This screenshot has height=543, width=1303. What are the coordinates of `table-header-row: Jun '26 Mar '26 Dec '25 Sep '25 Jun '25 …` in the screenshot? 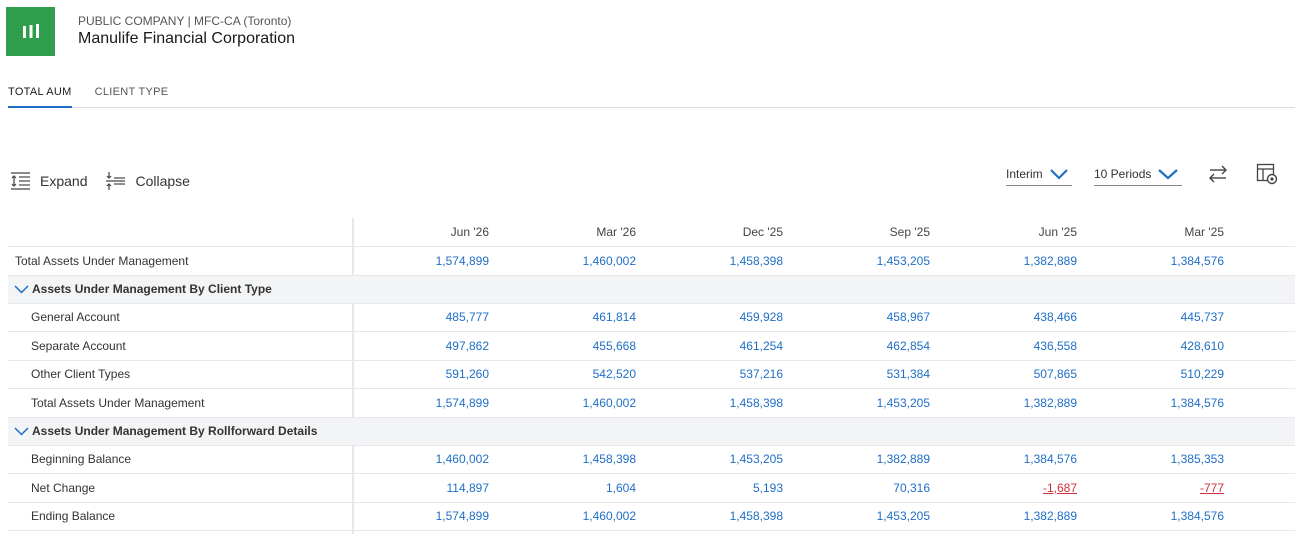 It's located at (651, 232).